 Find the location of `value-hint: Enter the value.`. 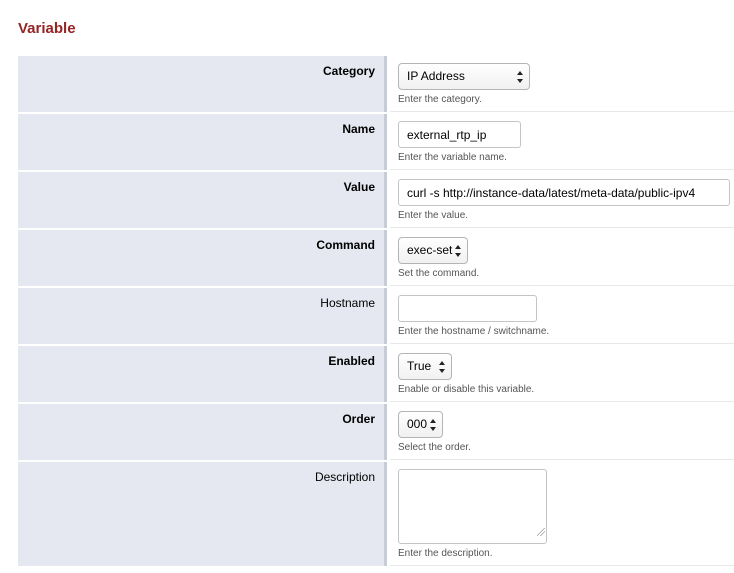

value-hint: Enter the value. is located at coordinates (433, 215).